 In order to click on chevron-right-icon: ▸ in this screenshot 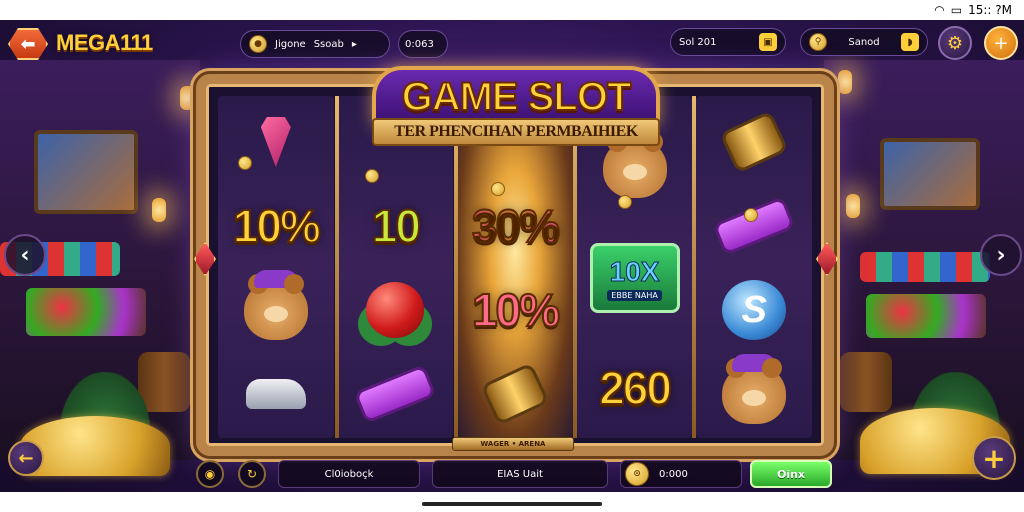, I will do `click(354, 44)`.